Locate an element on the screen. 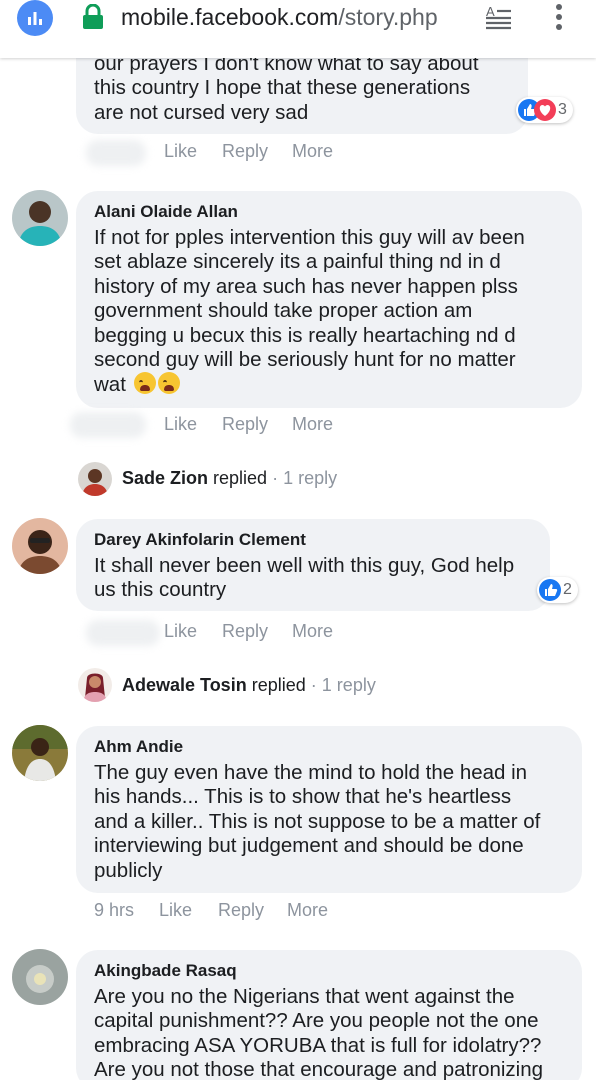 This screenshot has height=1080, width=596. address-bar: mobile.facebook.com/story.php is located at coordinates (279, 17).